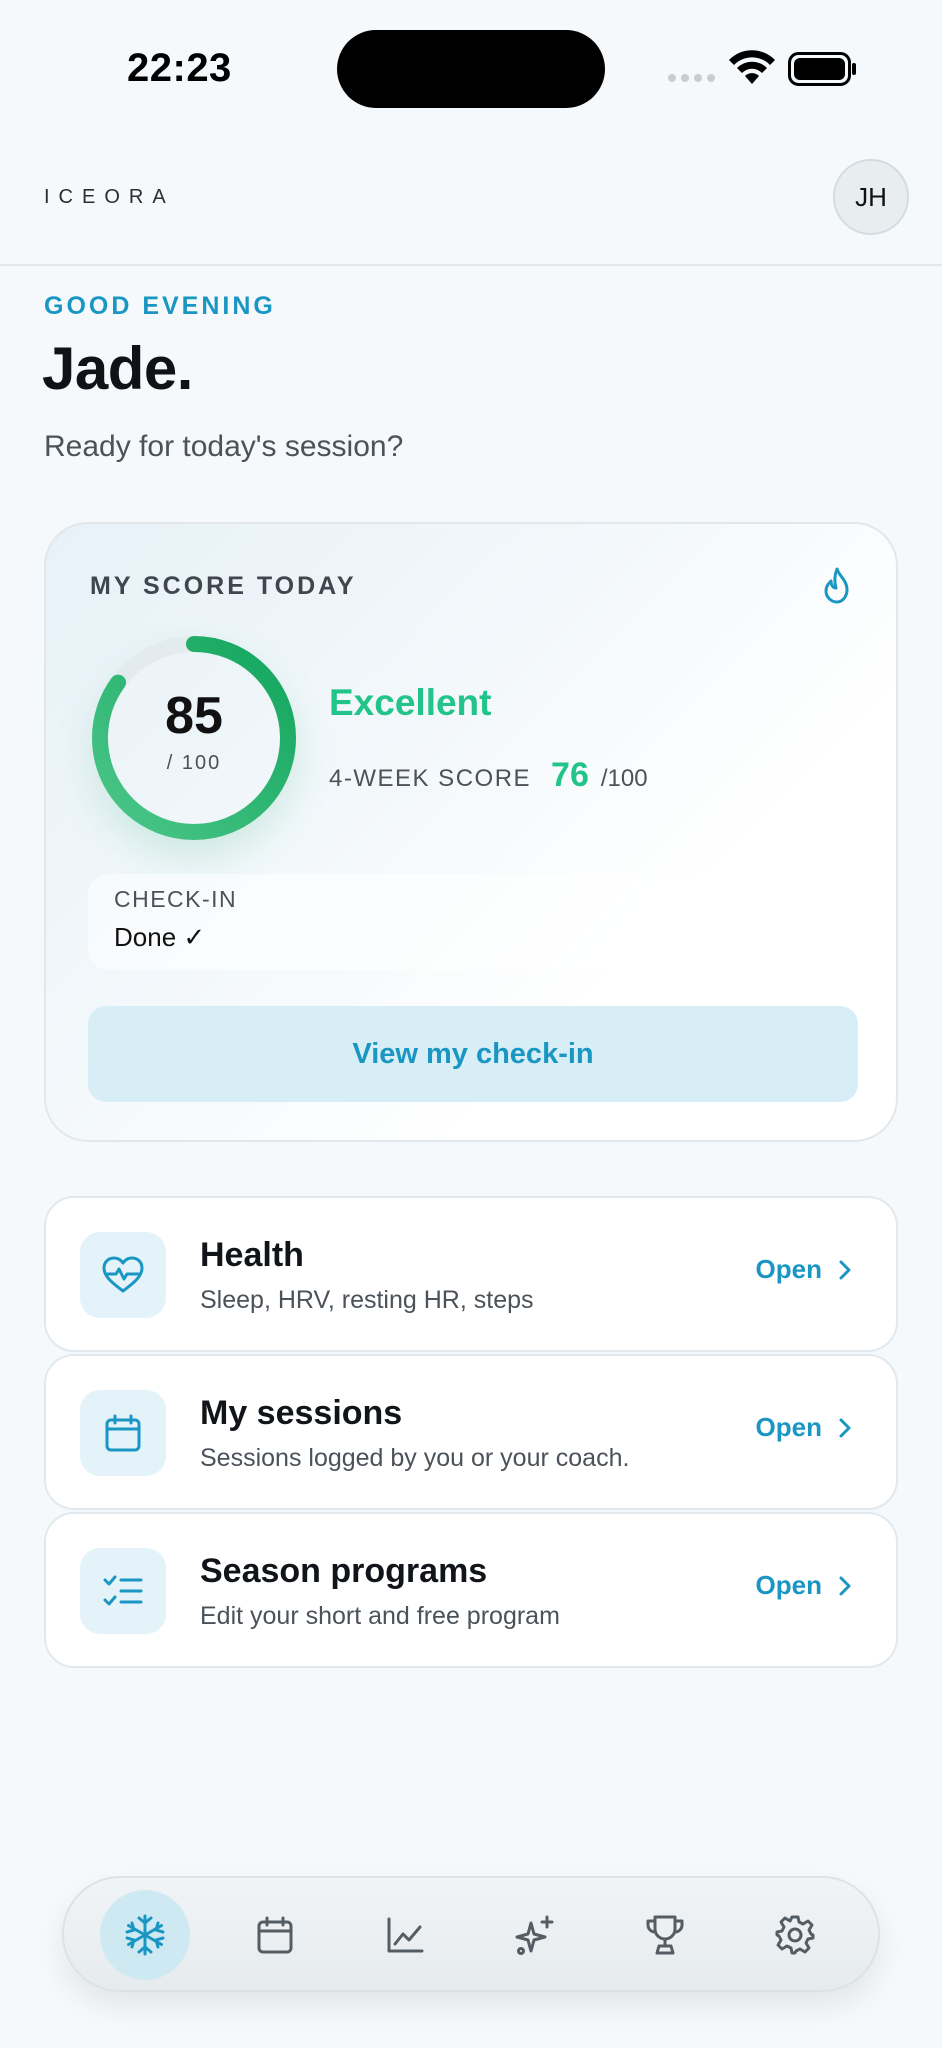 The height and width of the screenshot is (2048, 942). What do you see at coordinates (224, 446) in the screenshot?
I see `greeting-subtitle: Ready for today's session?` at bounding box center [224, 446].